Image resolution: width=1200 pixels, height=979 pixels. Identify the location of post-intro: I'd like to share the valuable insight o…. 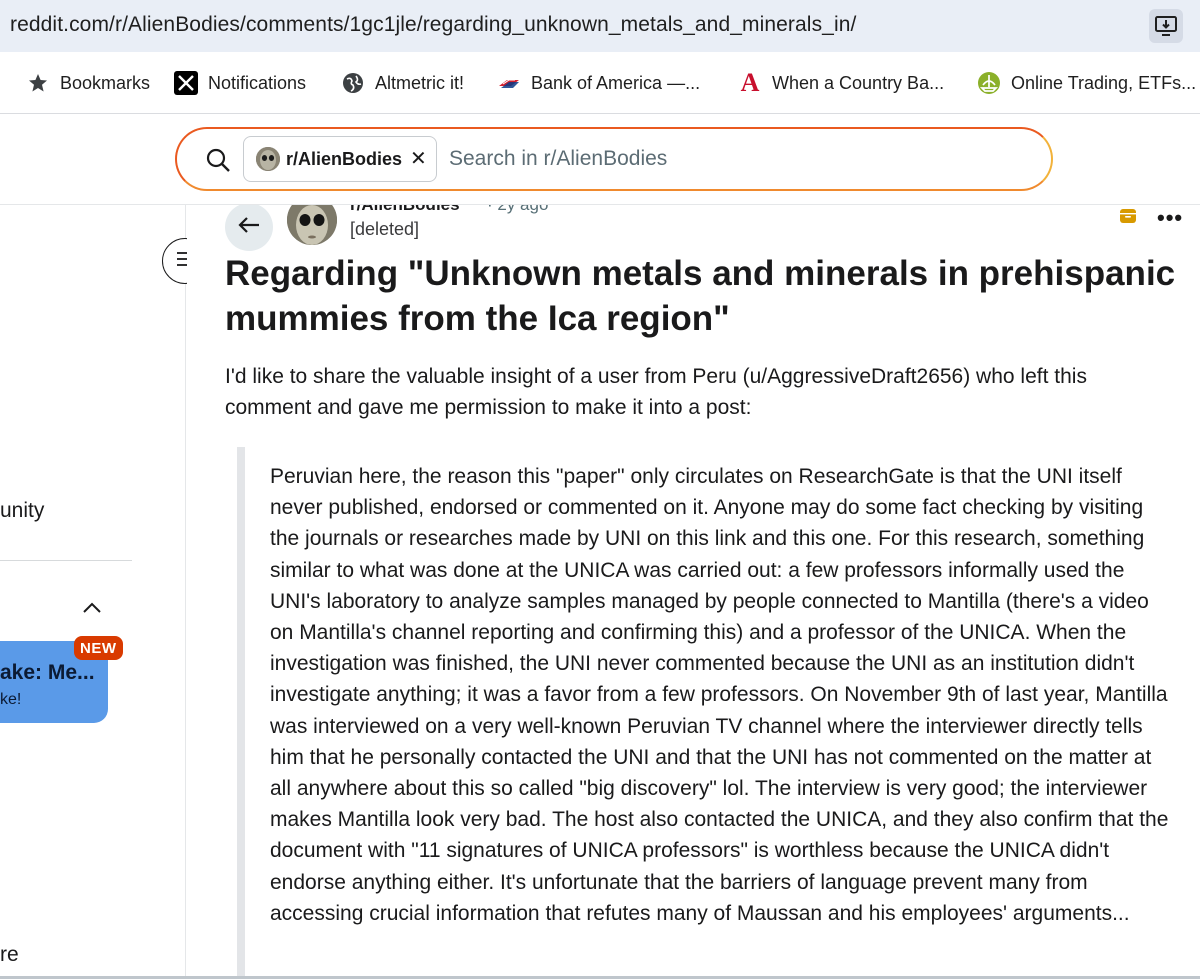
(656, 392).